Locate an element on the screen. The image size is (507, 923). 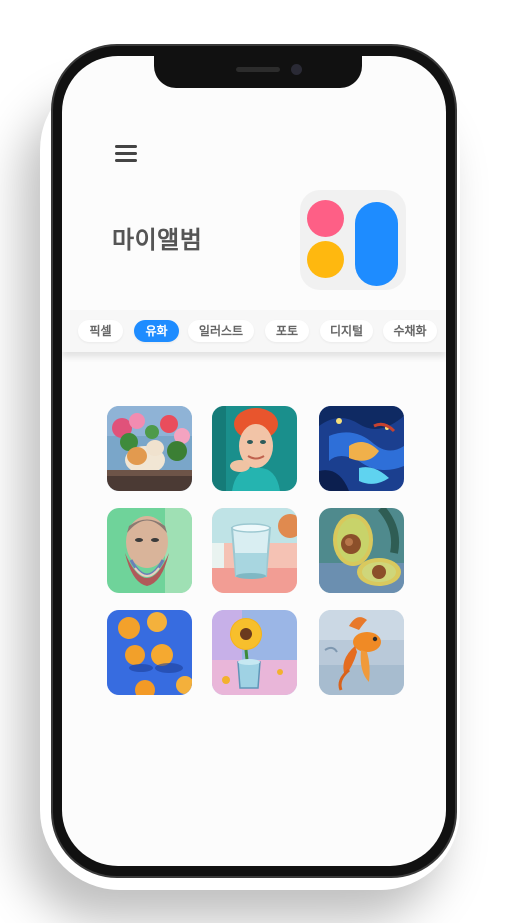
artwork-abstract-blue is located at coordinates (361, 448).